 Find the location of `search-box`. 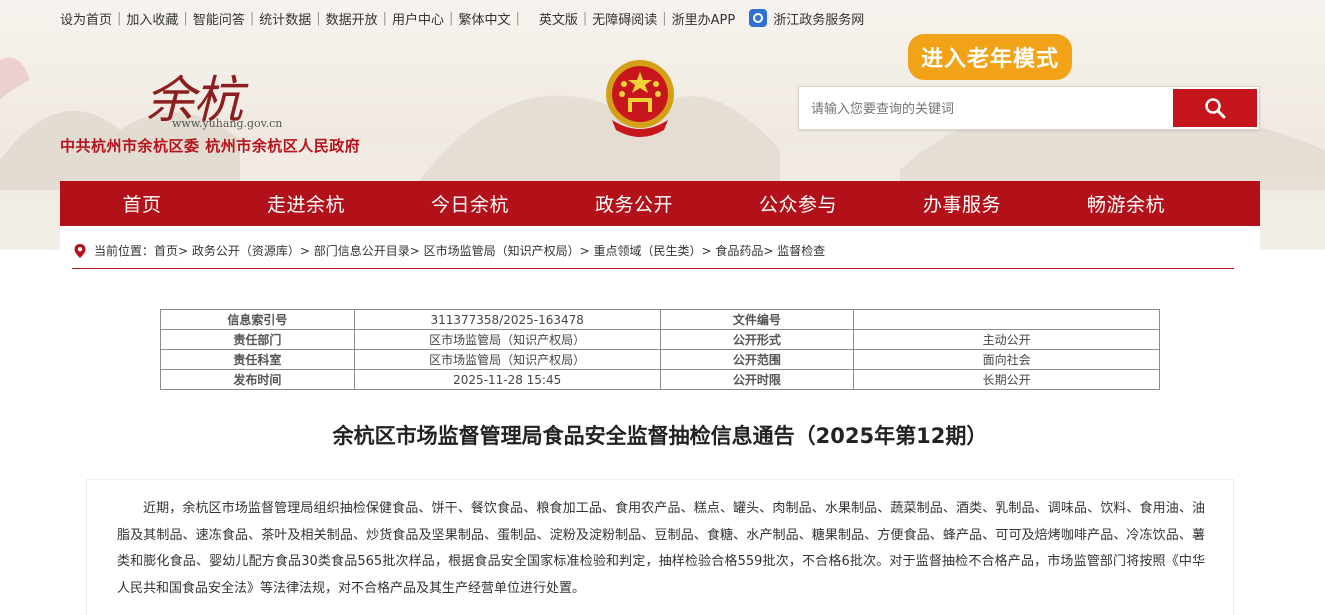

search-box is located at coordinates (1029, 108).